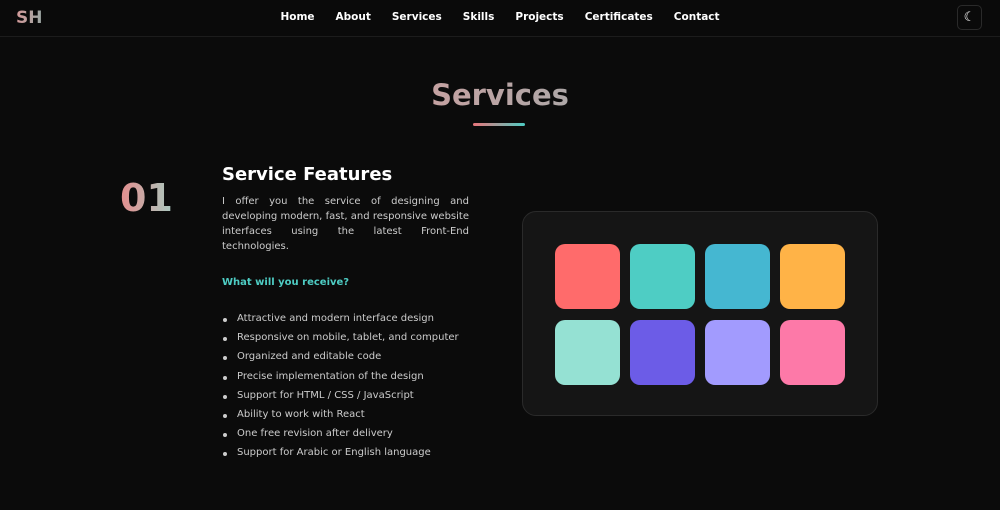 This screenshot has width=1000, height=510. Describe the element at coordinates (479, 17) in the screenshot. I see `nav-skills: Skills` at that location.